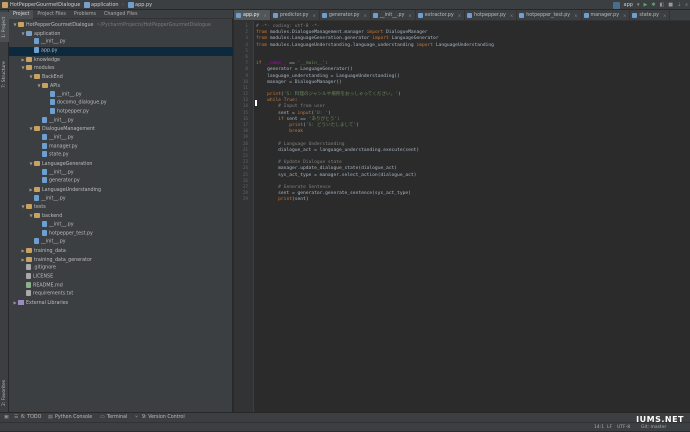 The width and height of the screenshot is (690, 432). What do you see at coordinates (289, 101) in the screenshot?
I see `code-token: True` at bounding box center [289, 101].